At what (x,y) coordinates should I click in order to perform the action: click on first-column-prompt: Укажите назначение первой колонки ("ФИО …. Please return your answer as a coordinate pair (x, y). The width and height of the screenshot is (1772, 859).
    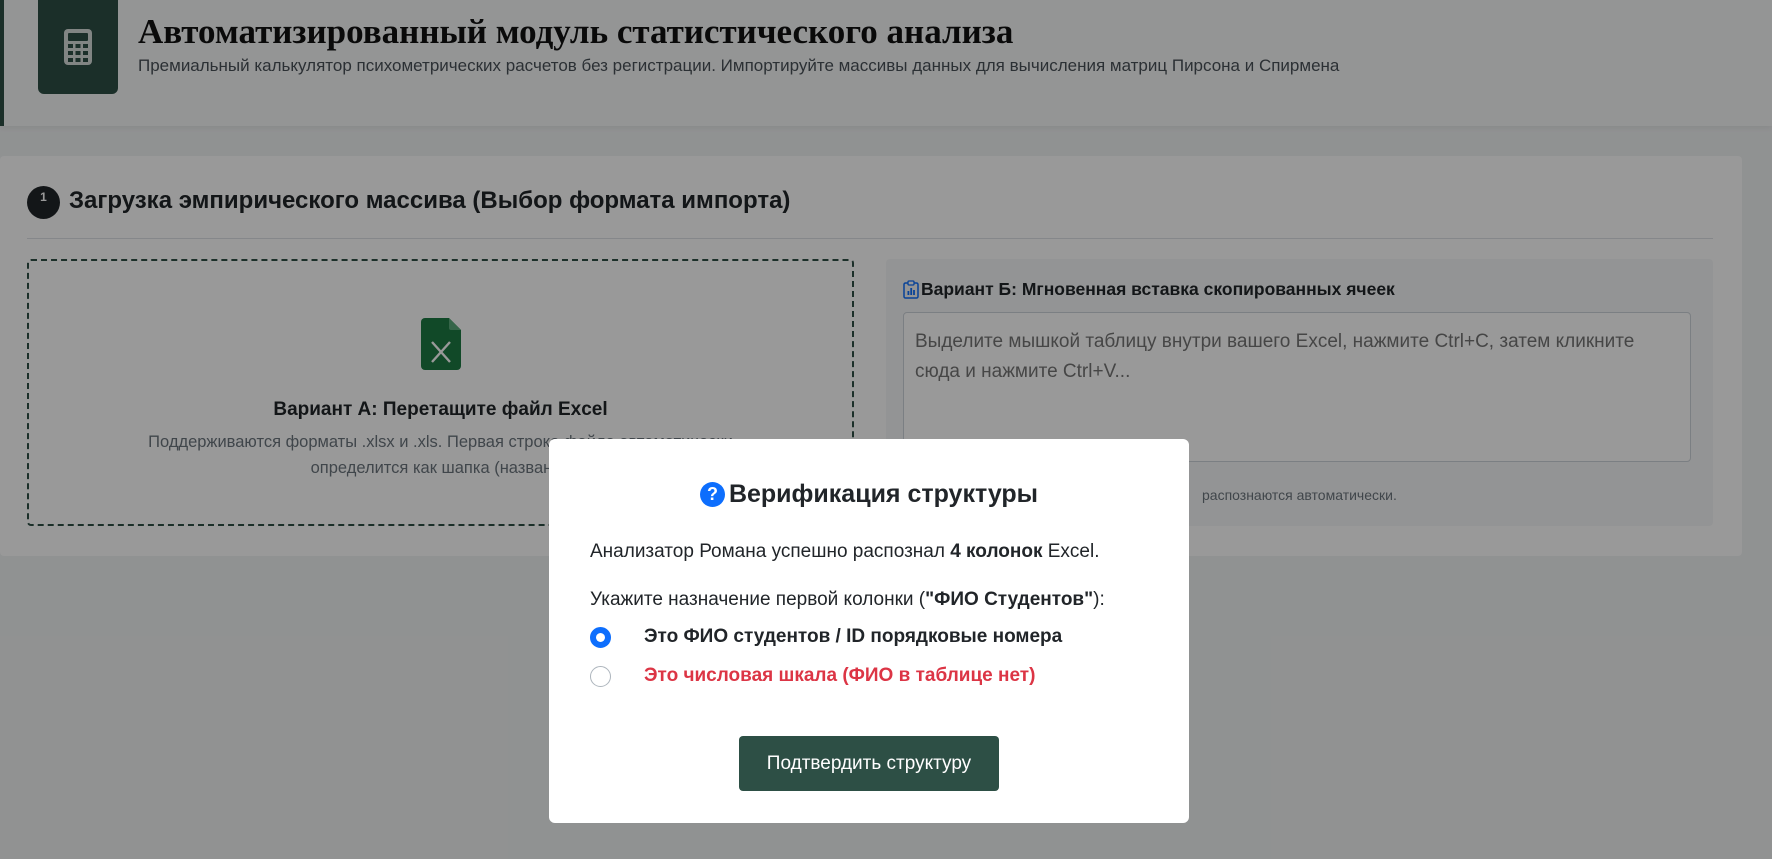
    Looking at the image, I should click on (847, 600).